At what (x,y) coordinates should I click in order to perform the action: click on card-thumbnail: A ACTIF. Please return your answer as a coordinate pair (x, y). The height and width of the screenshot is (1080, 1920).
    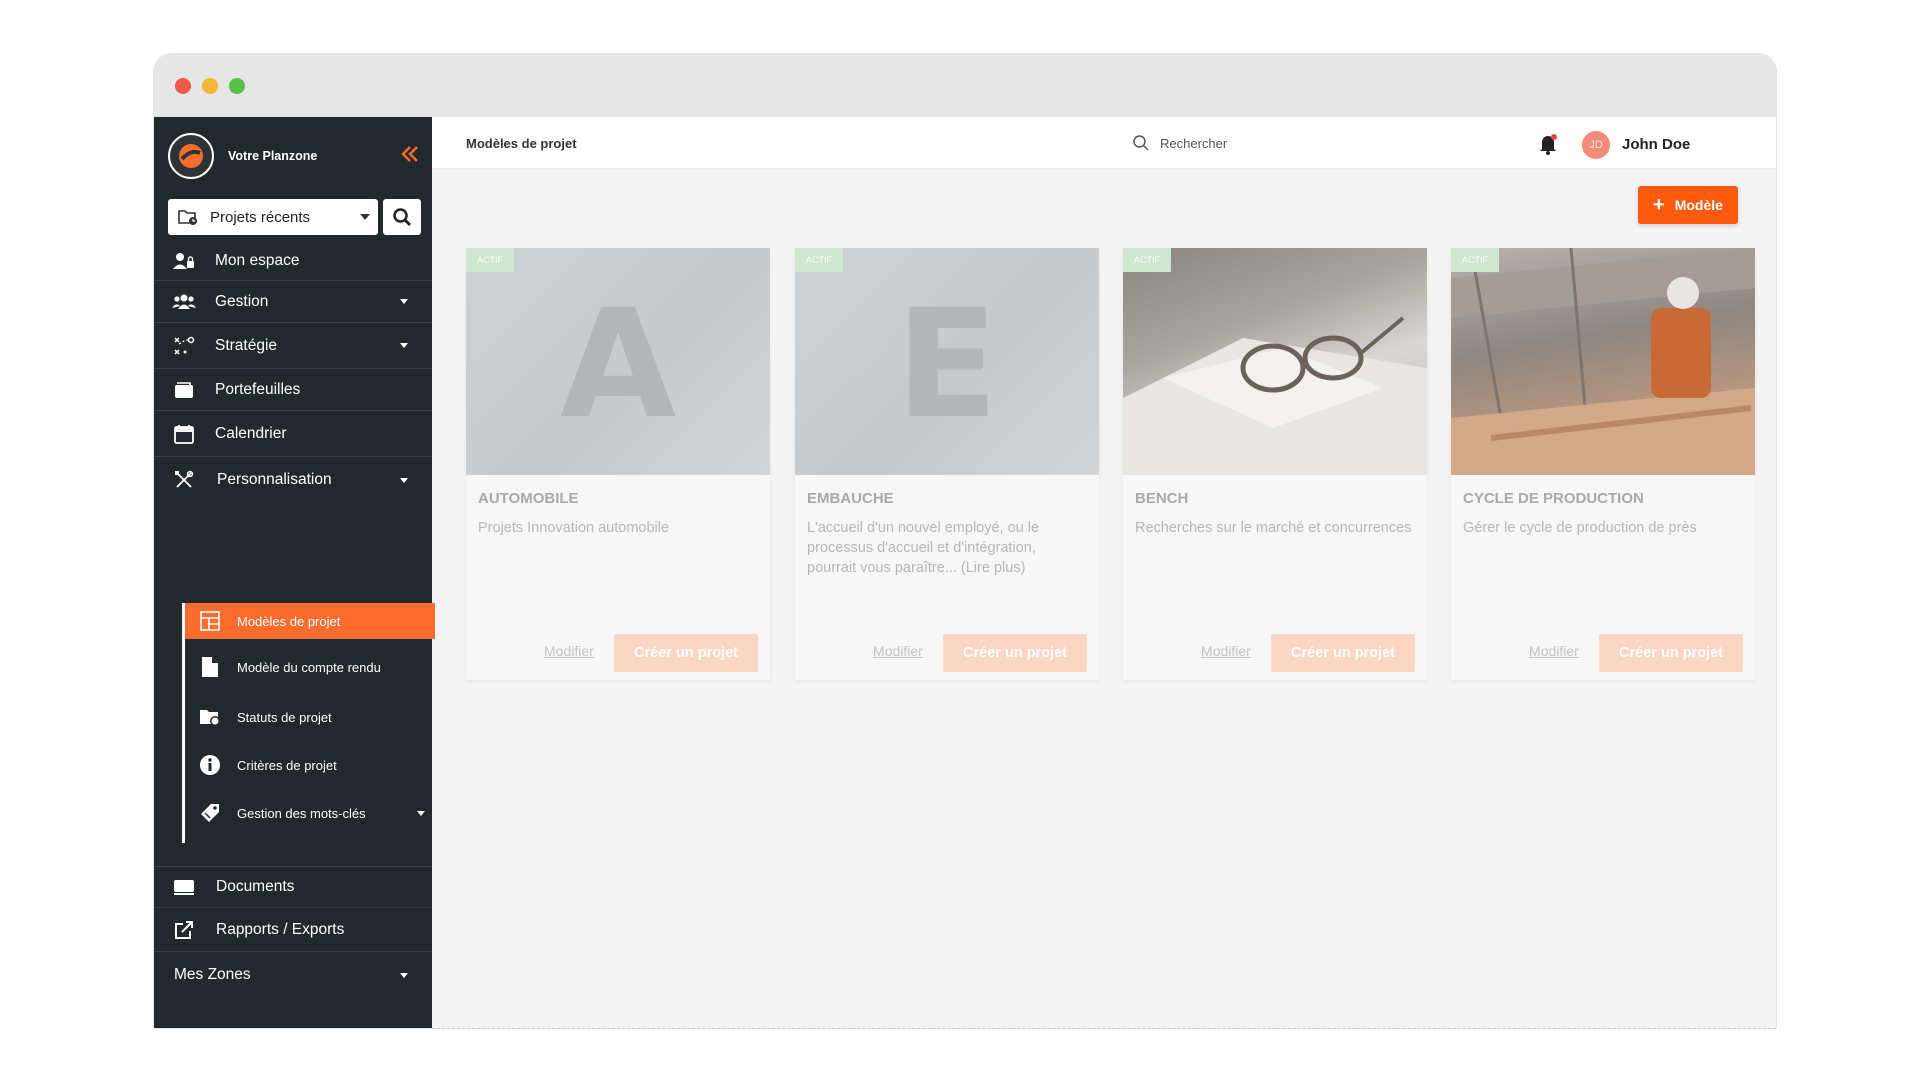
    Looking at the image, I should click on (618, 361).